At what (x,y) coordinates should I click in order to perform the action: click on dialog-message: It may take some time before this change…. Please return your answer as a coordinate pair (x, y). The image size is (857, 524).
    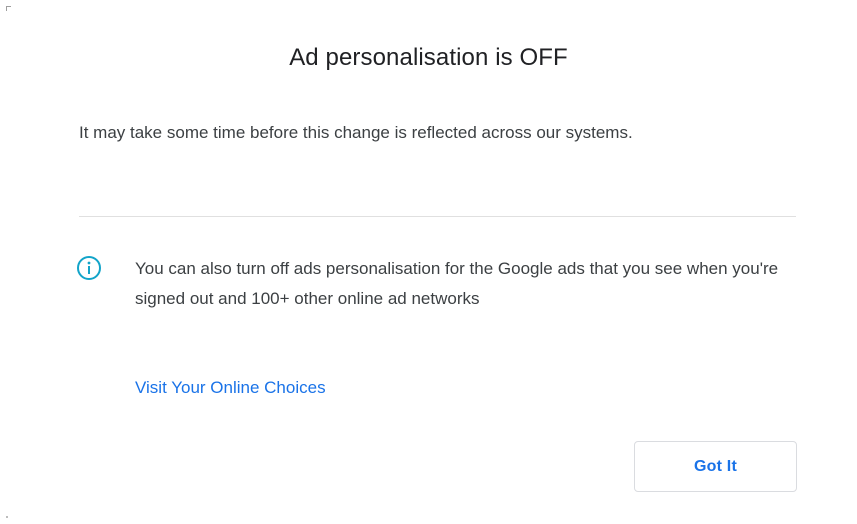
    Looking at the image, I should click on (356, 132).